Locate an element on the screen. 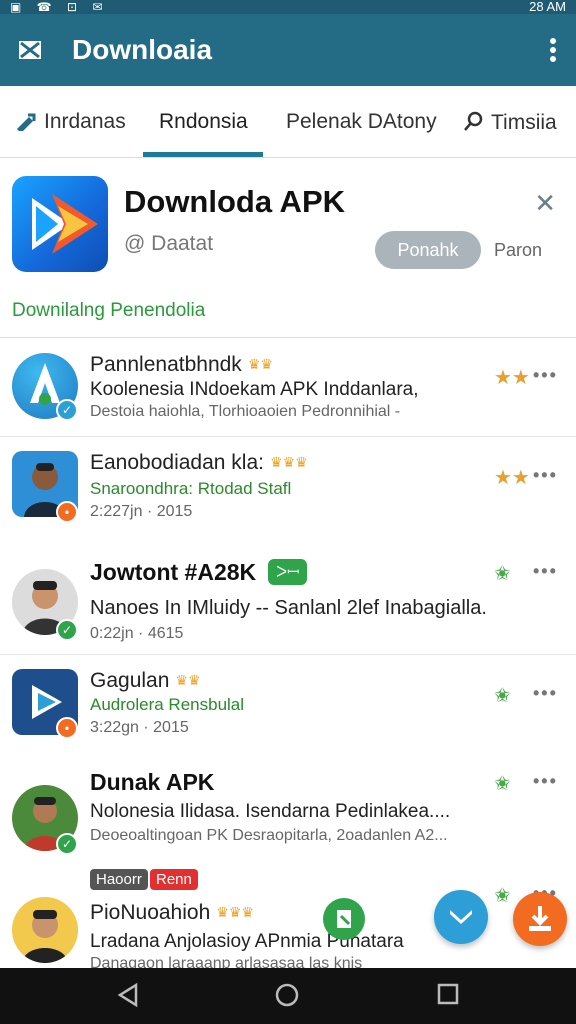  search-icon is located at coordinates (473, 121).